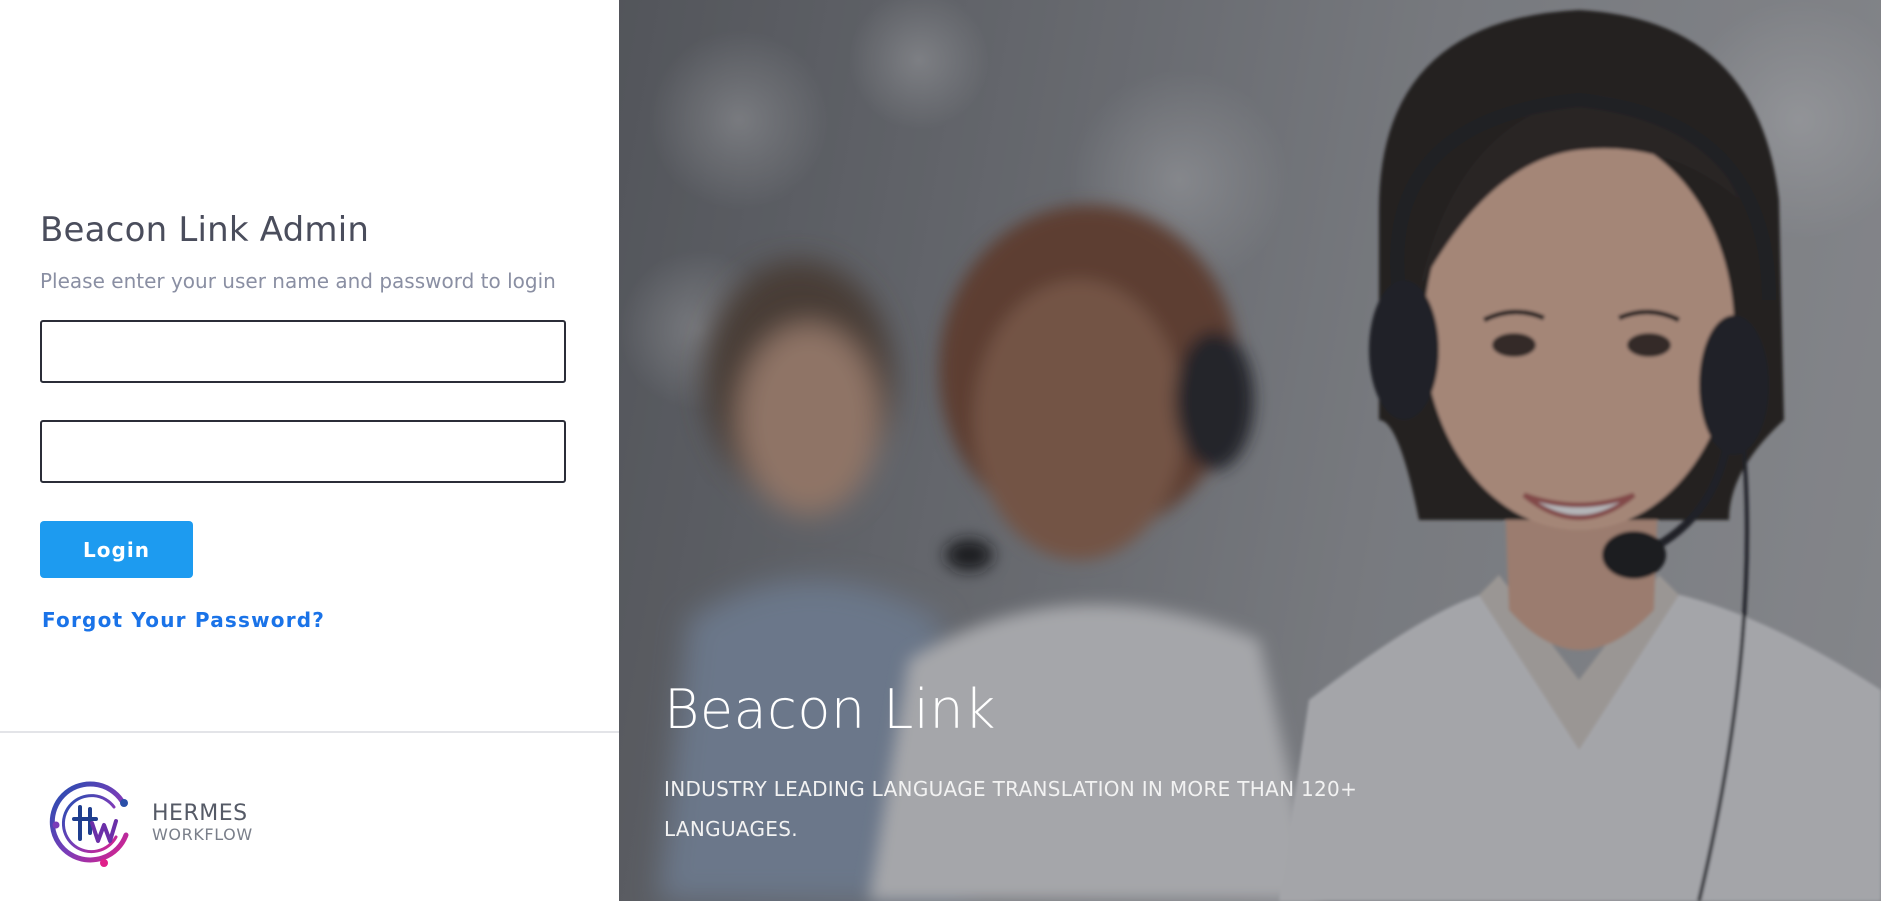 This screenshot has height=901, width=1881. Describe the element at coordinates (830, 709) in the screenshot. I see `hero-title: Beacon Link` at that location.